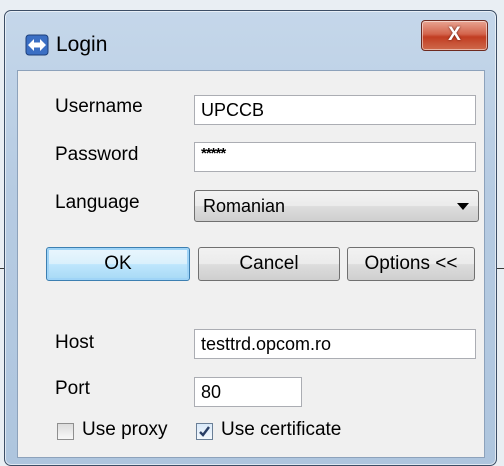  What do you see at coordinates (97, 202) in the screenshot?
I see `language-label: Language` at bounding box center [97, 202].